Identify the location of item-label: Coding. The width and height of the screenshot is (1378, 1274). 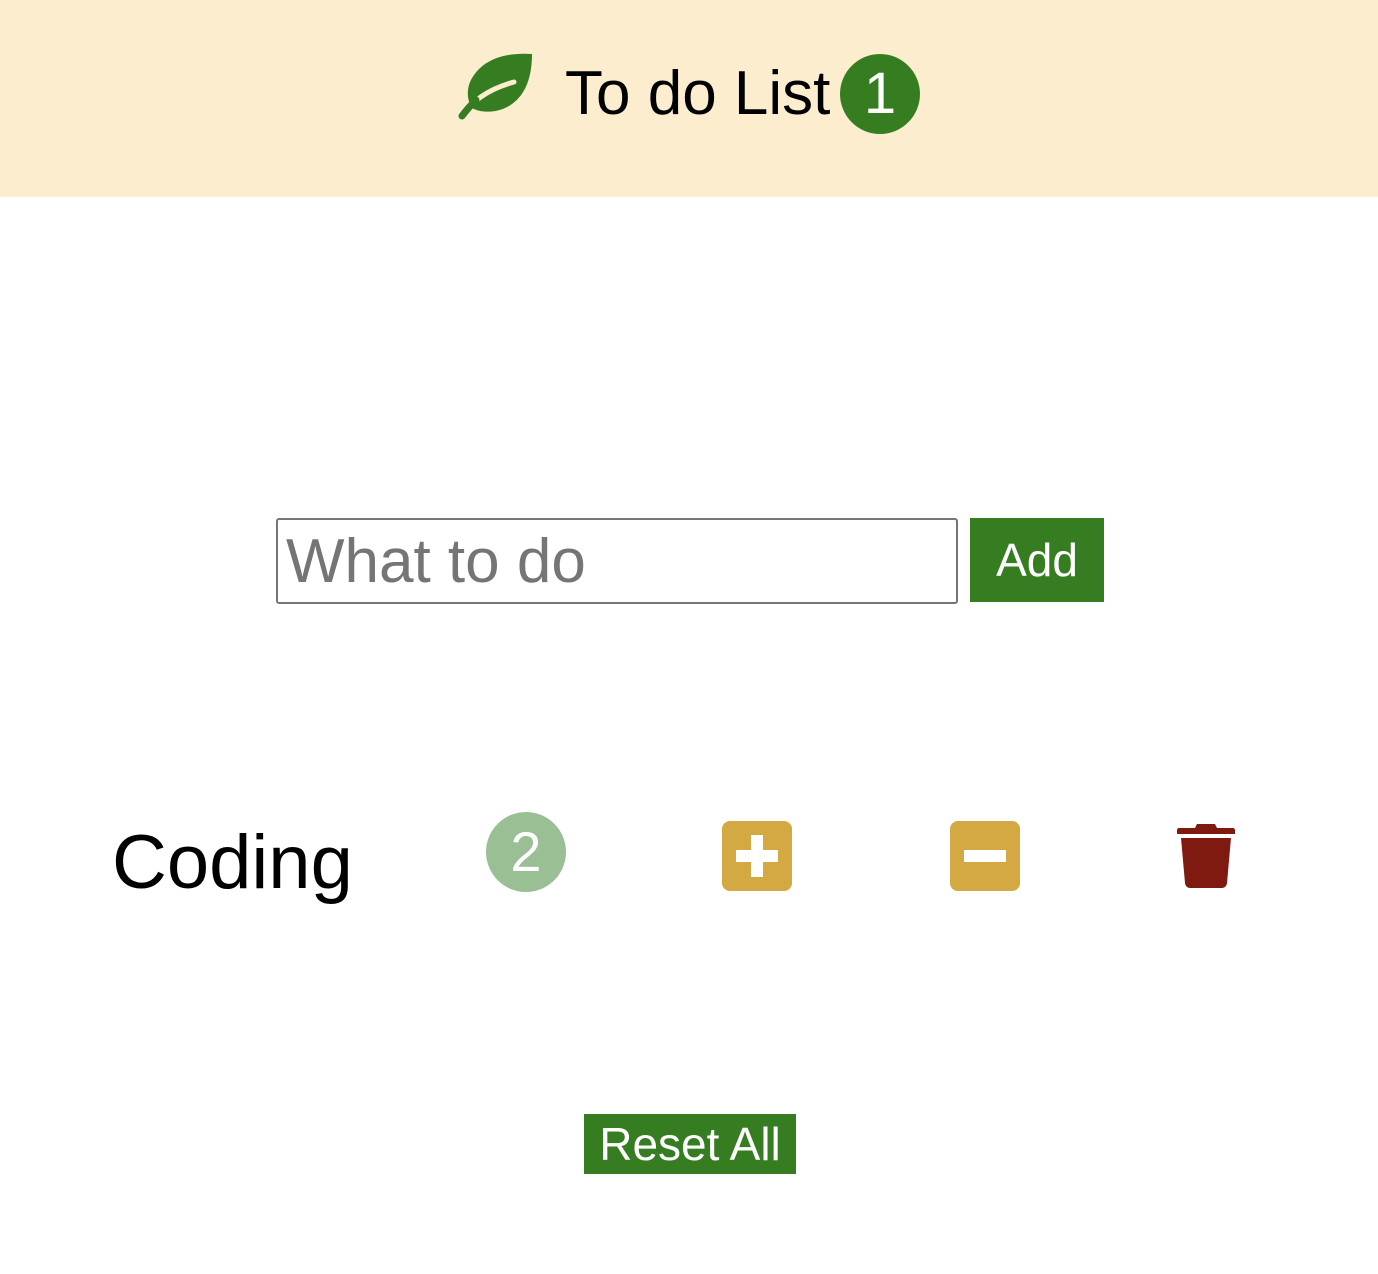
(232, 862).